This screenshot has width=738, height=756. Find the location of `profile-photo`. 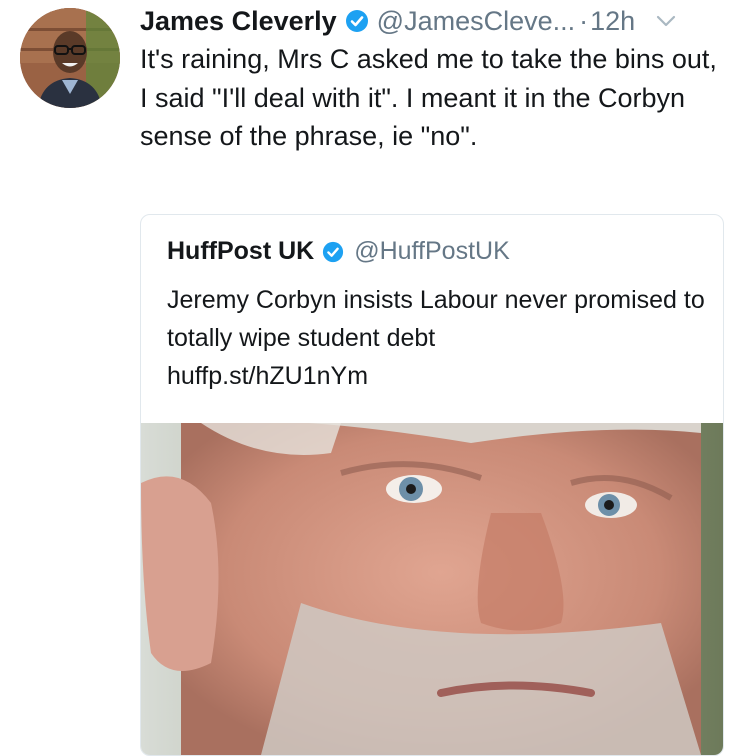

profile-photo is located at coordinates (70, 58).